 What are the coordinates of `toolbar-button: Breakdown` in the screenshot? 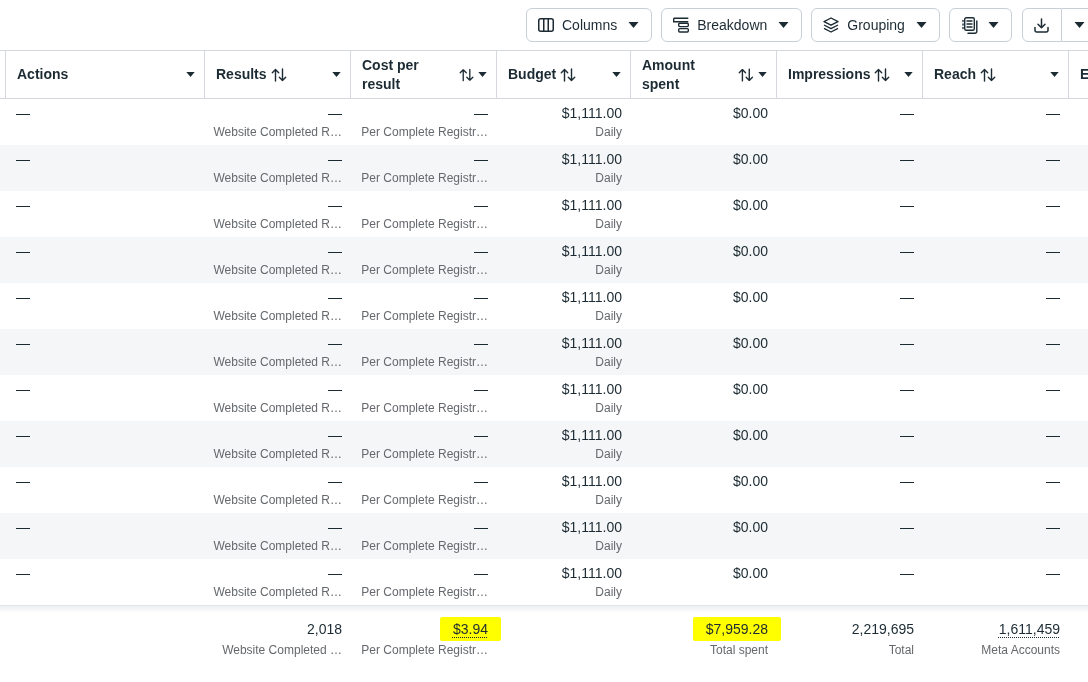 It's located at (732, 25).